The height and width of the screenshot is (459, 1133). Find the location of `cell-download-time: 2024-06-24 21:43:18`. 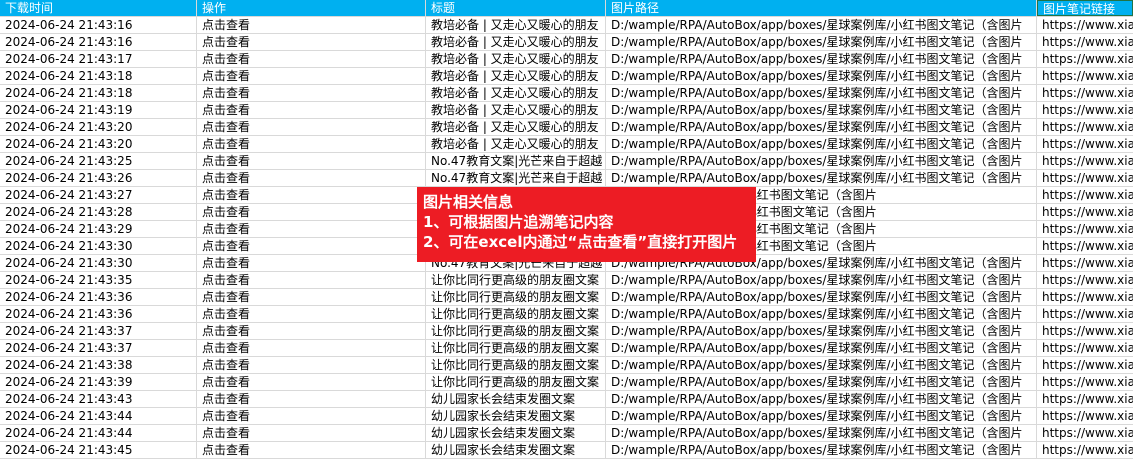

cell-download-time: 2024-06-24 21:43:18 is located at coordinates (98, 76).